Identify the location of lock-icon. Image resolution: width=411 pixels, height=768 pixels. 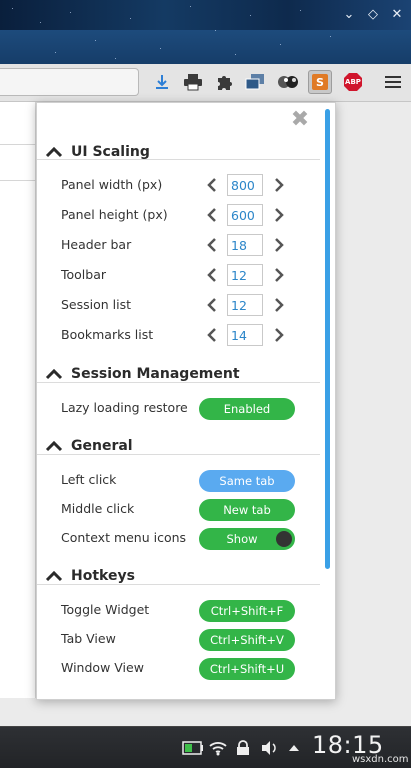
(243, 748).